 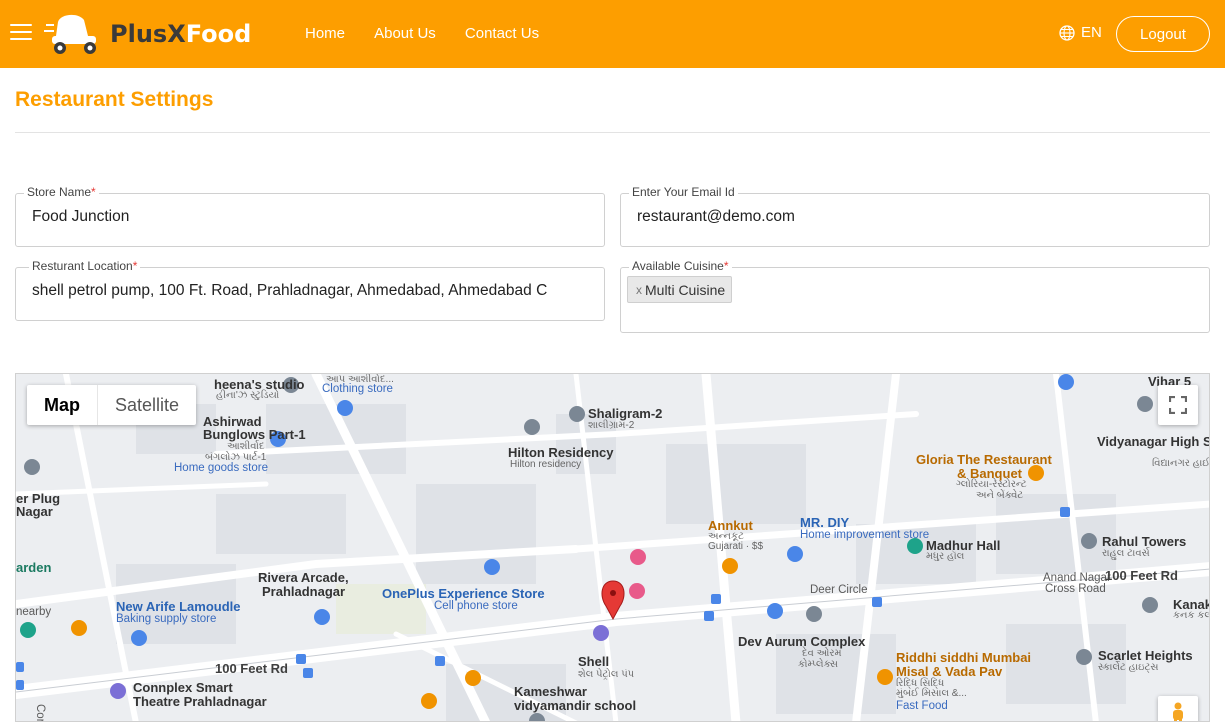 I want to click on map-label: Fast Food, so click(x=922, y=706).